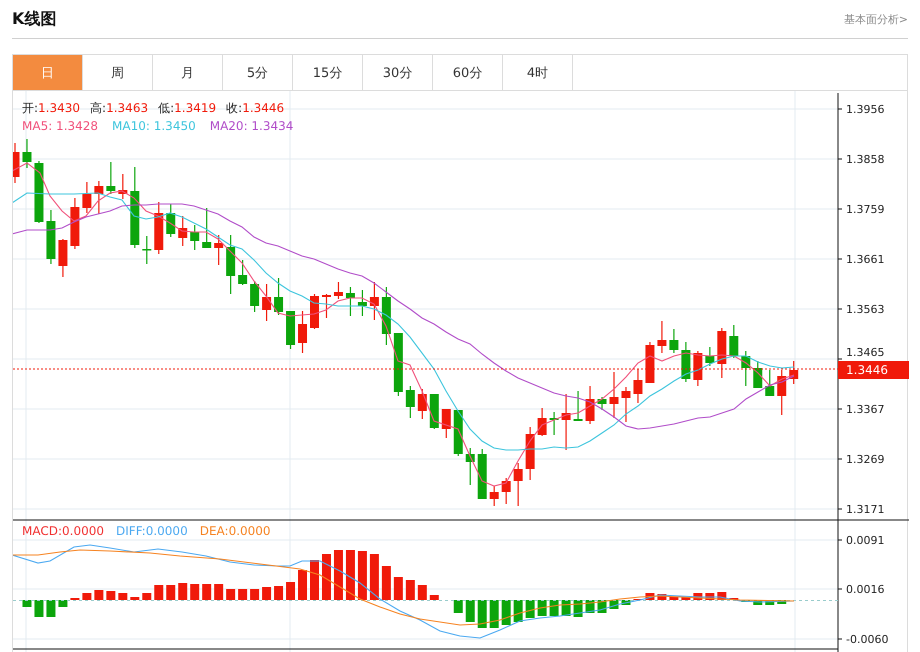  I want to click on moving-average-legend: MA5: 1.3428 MA10: 1.3450 MA20: 1.3434, so click(158, 126).